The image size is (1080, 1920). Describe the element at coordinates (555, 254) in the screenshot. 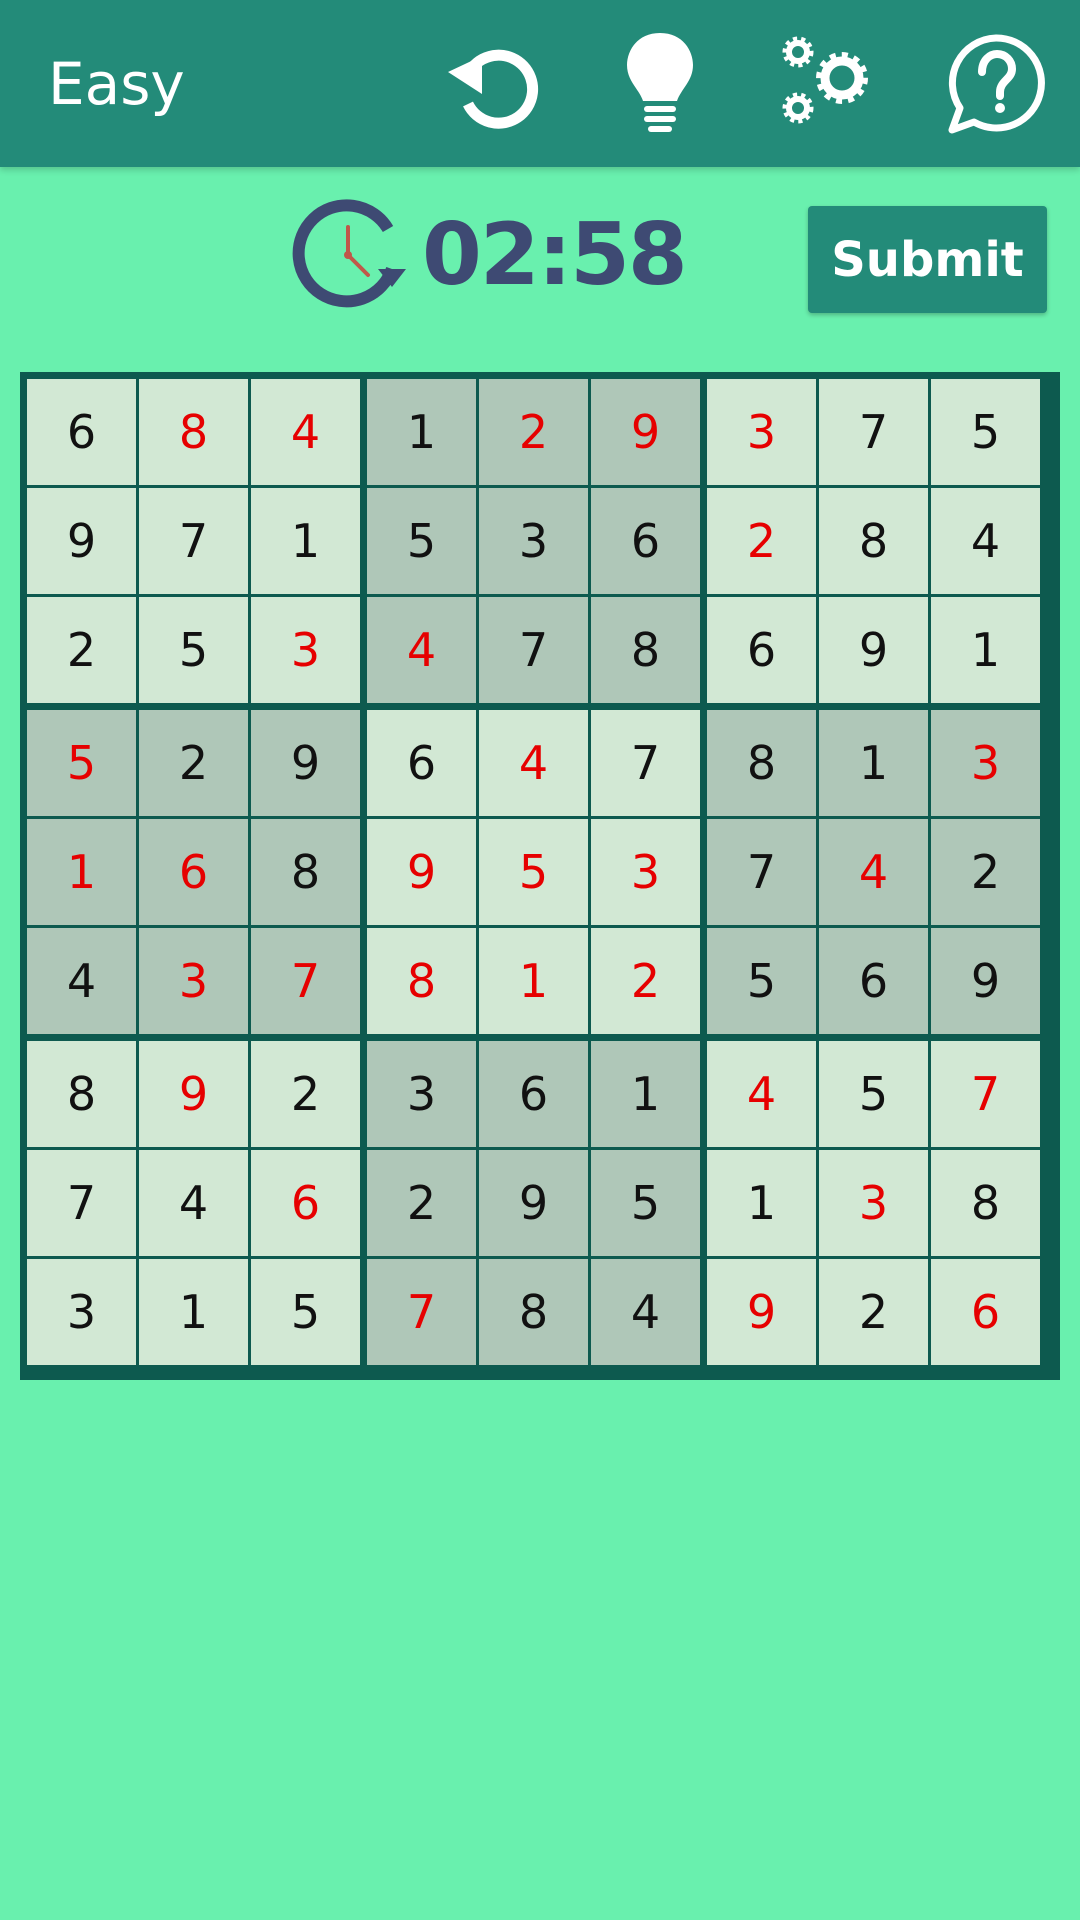

I see `timer-value: 02:58` at that location.